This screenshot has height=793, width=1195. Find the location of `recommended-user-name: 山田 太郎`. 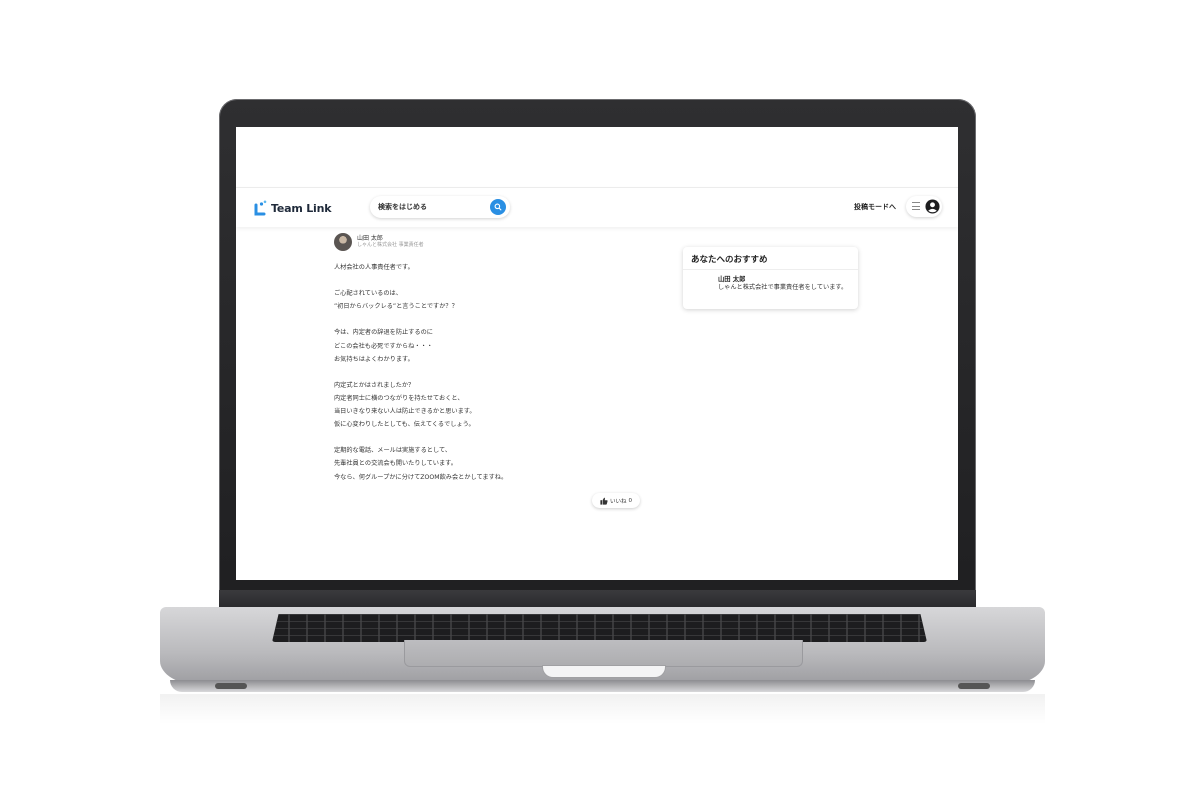

recommended-user-name: 山田 太郎 is located at coordinates (731, 278).